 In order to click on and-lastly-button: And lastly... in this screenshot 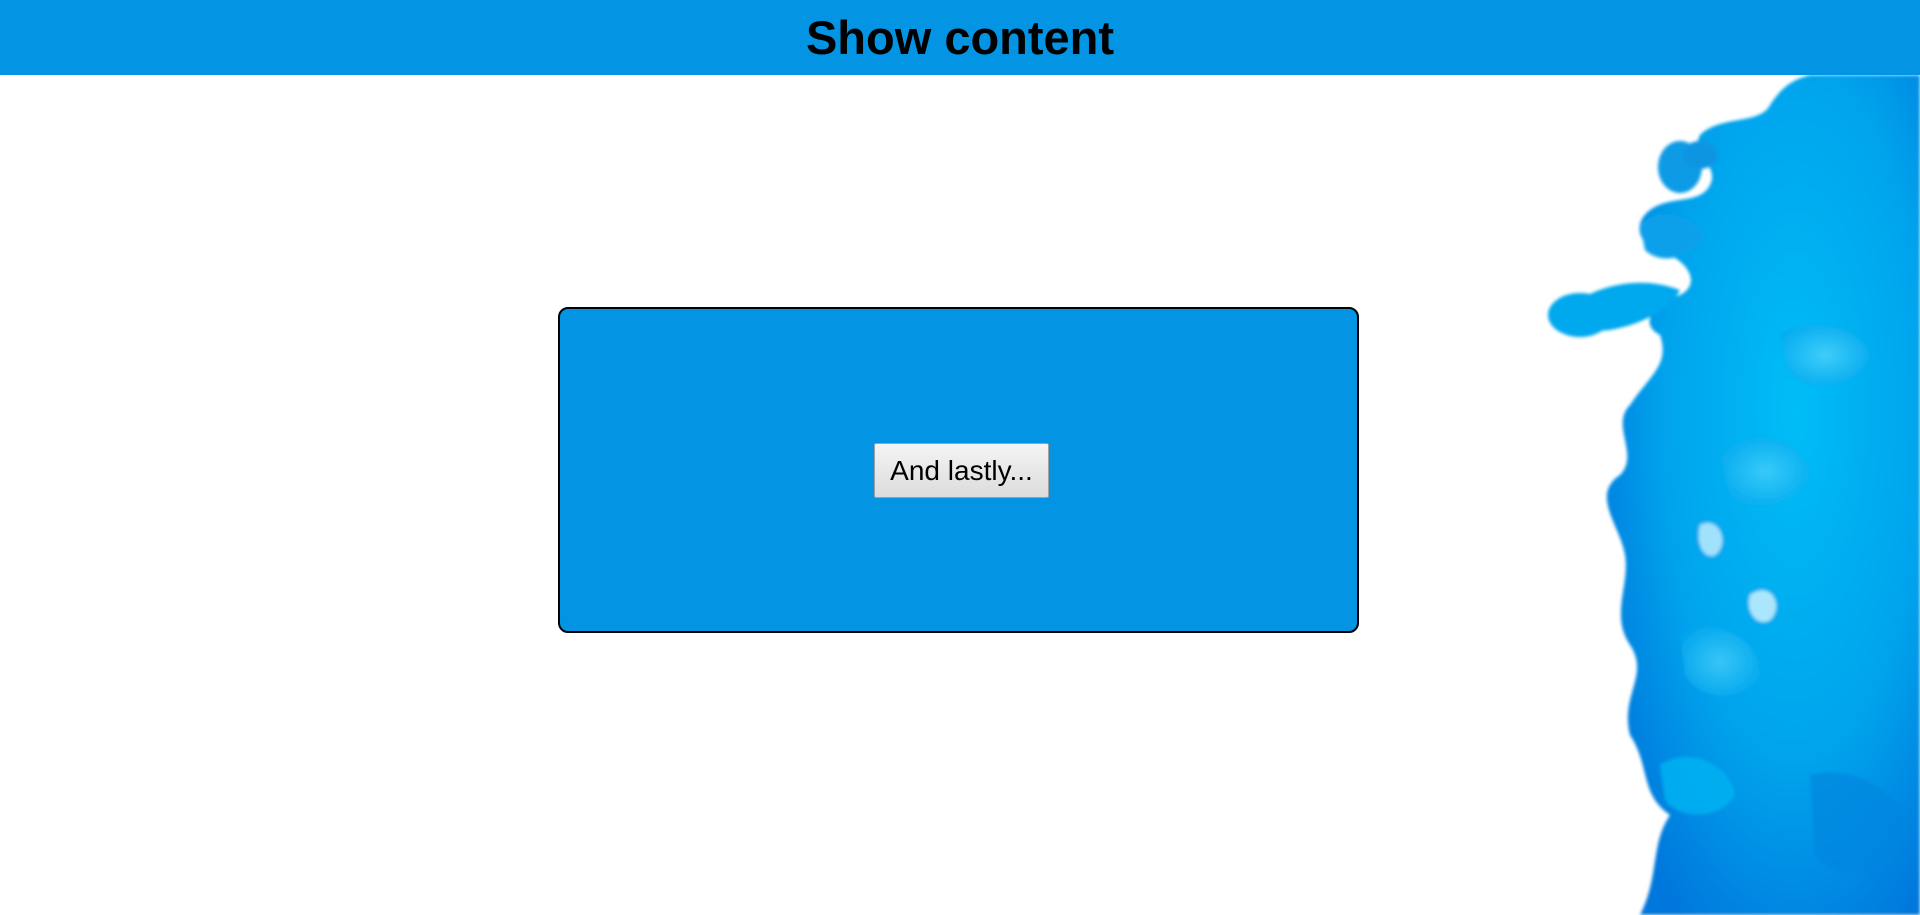, I will do `click(961, 470)`.